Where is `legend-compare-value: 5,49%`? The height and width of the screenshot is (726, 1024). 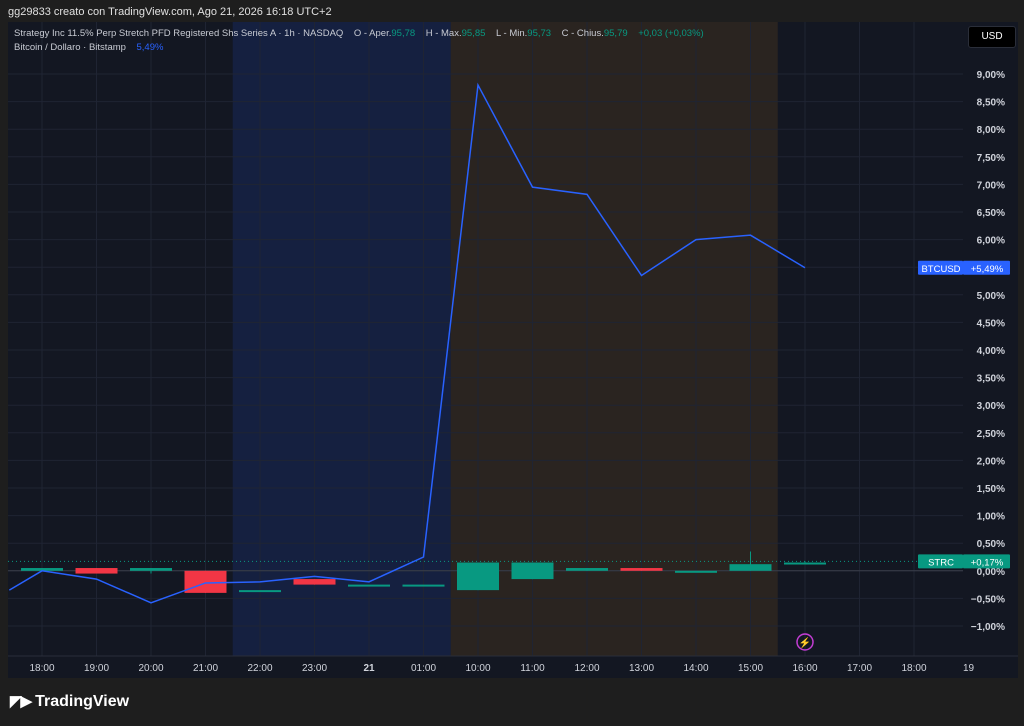 legend-compare-value: 5,49% is located at coordinates (150, 47).